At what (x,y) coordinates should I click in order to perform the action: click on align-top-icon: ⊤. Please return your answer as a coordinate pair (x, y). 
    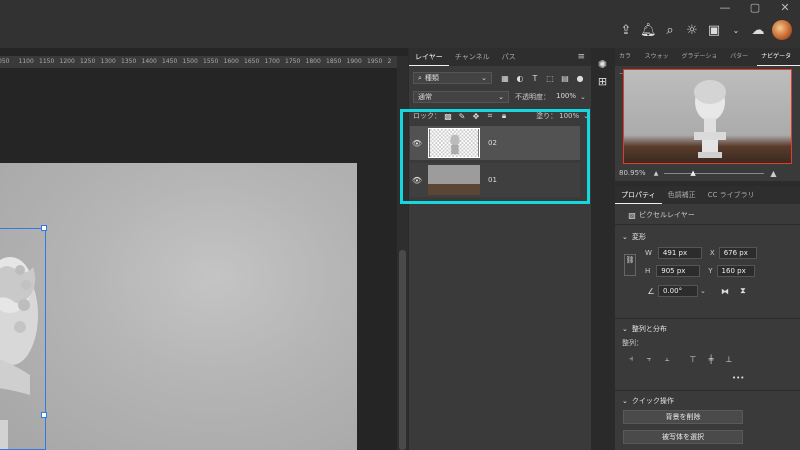
    Looking at the image, I should click on (693, 359).